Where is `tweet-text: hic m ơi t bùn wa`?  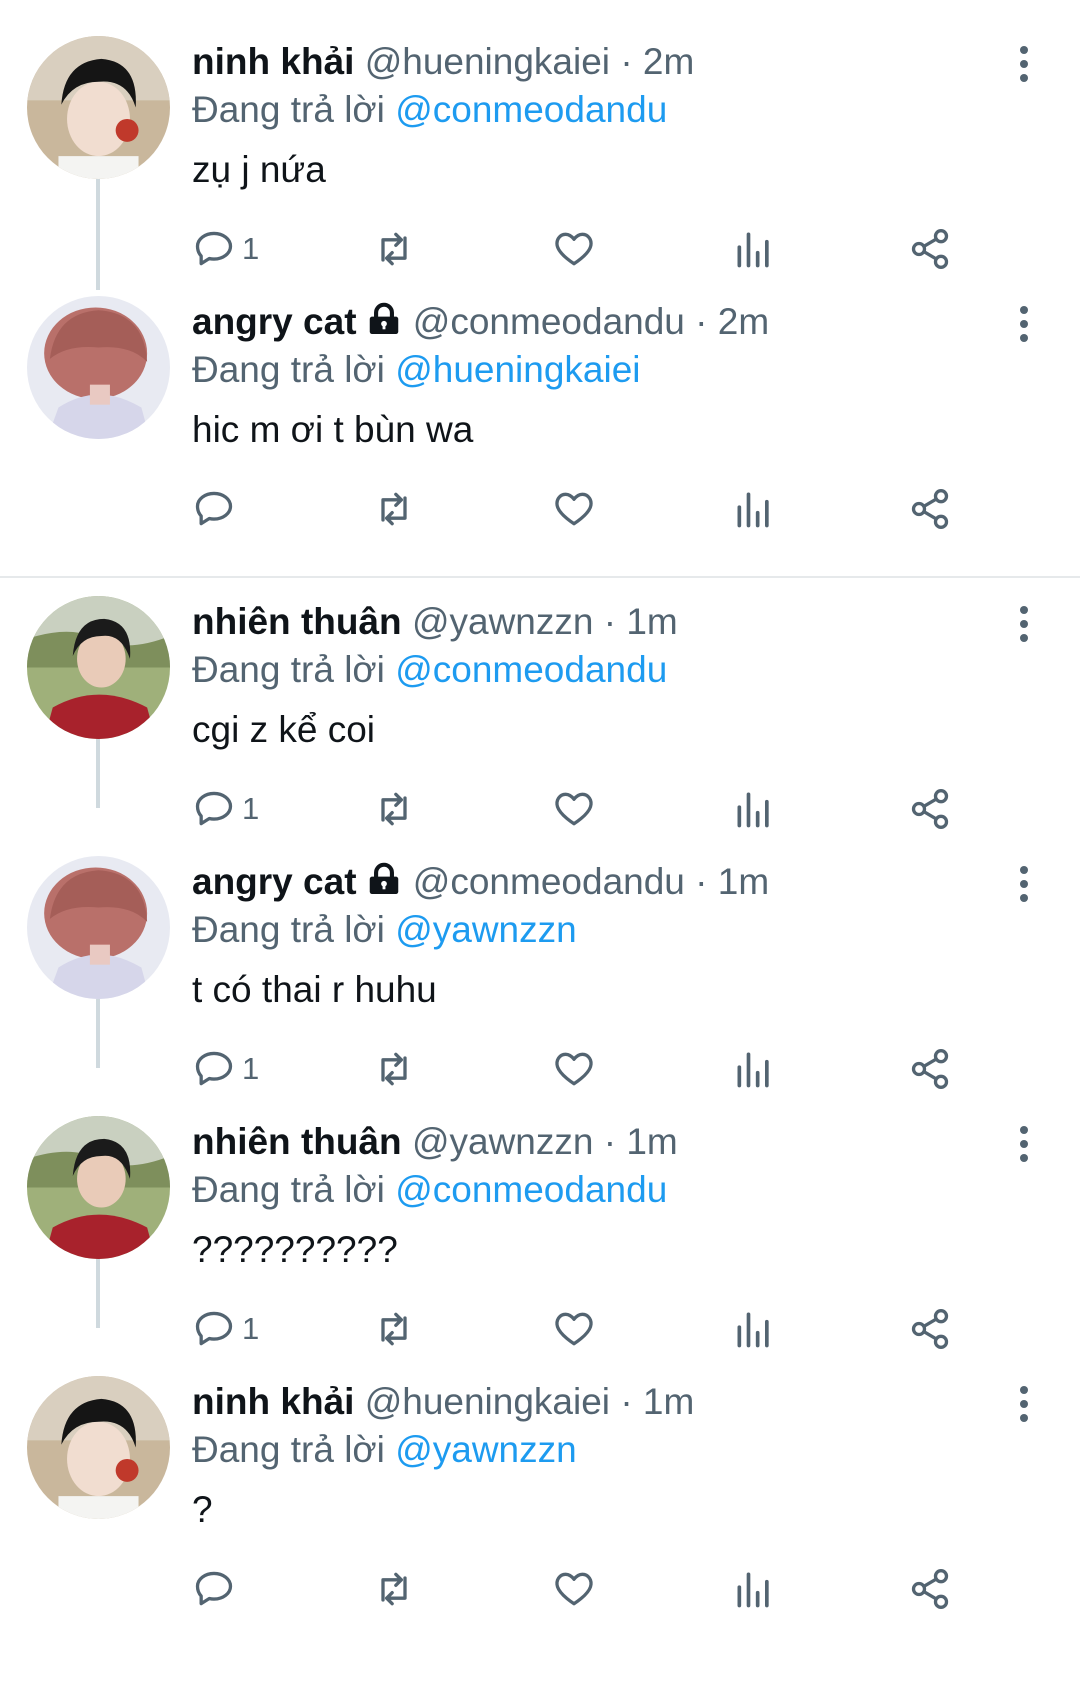 tweet-text: hic m ơi t bùn wa is located at coordinates (333, 429).